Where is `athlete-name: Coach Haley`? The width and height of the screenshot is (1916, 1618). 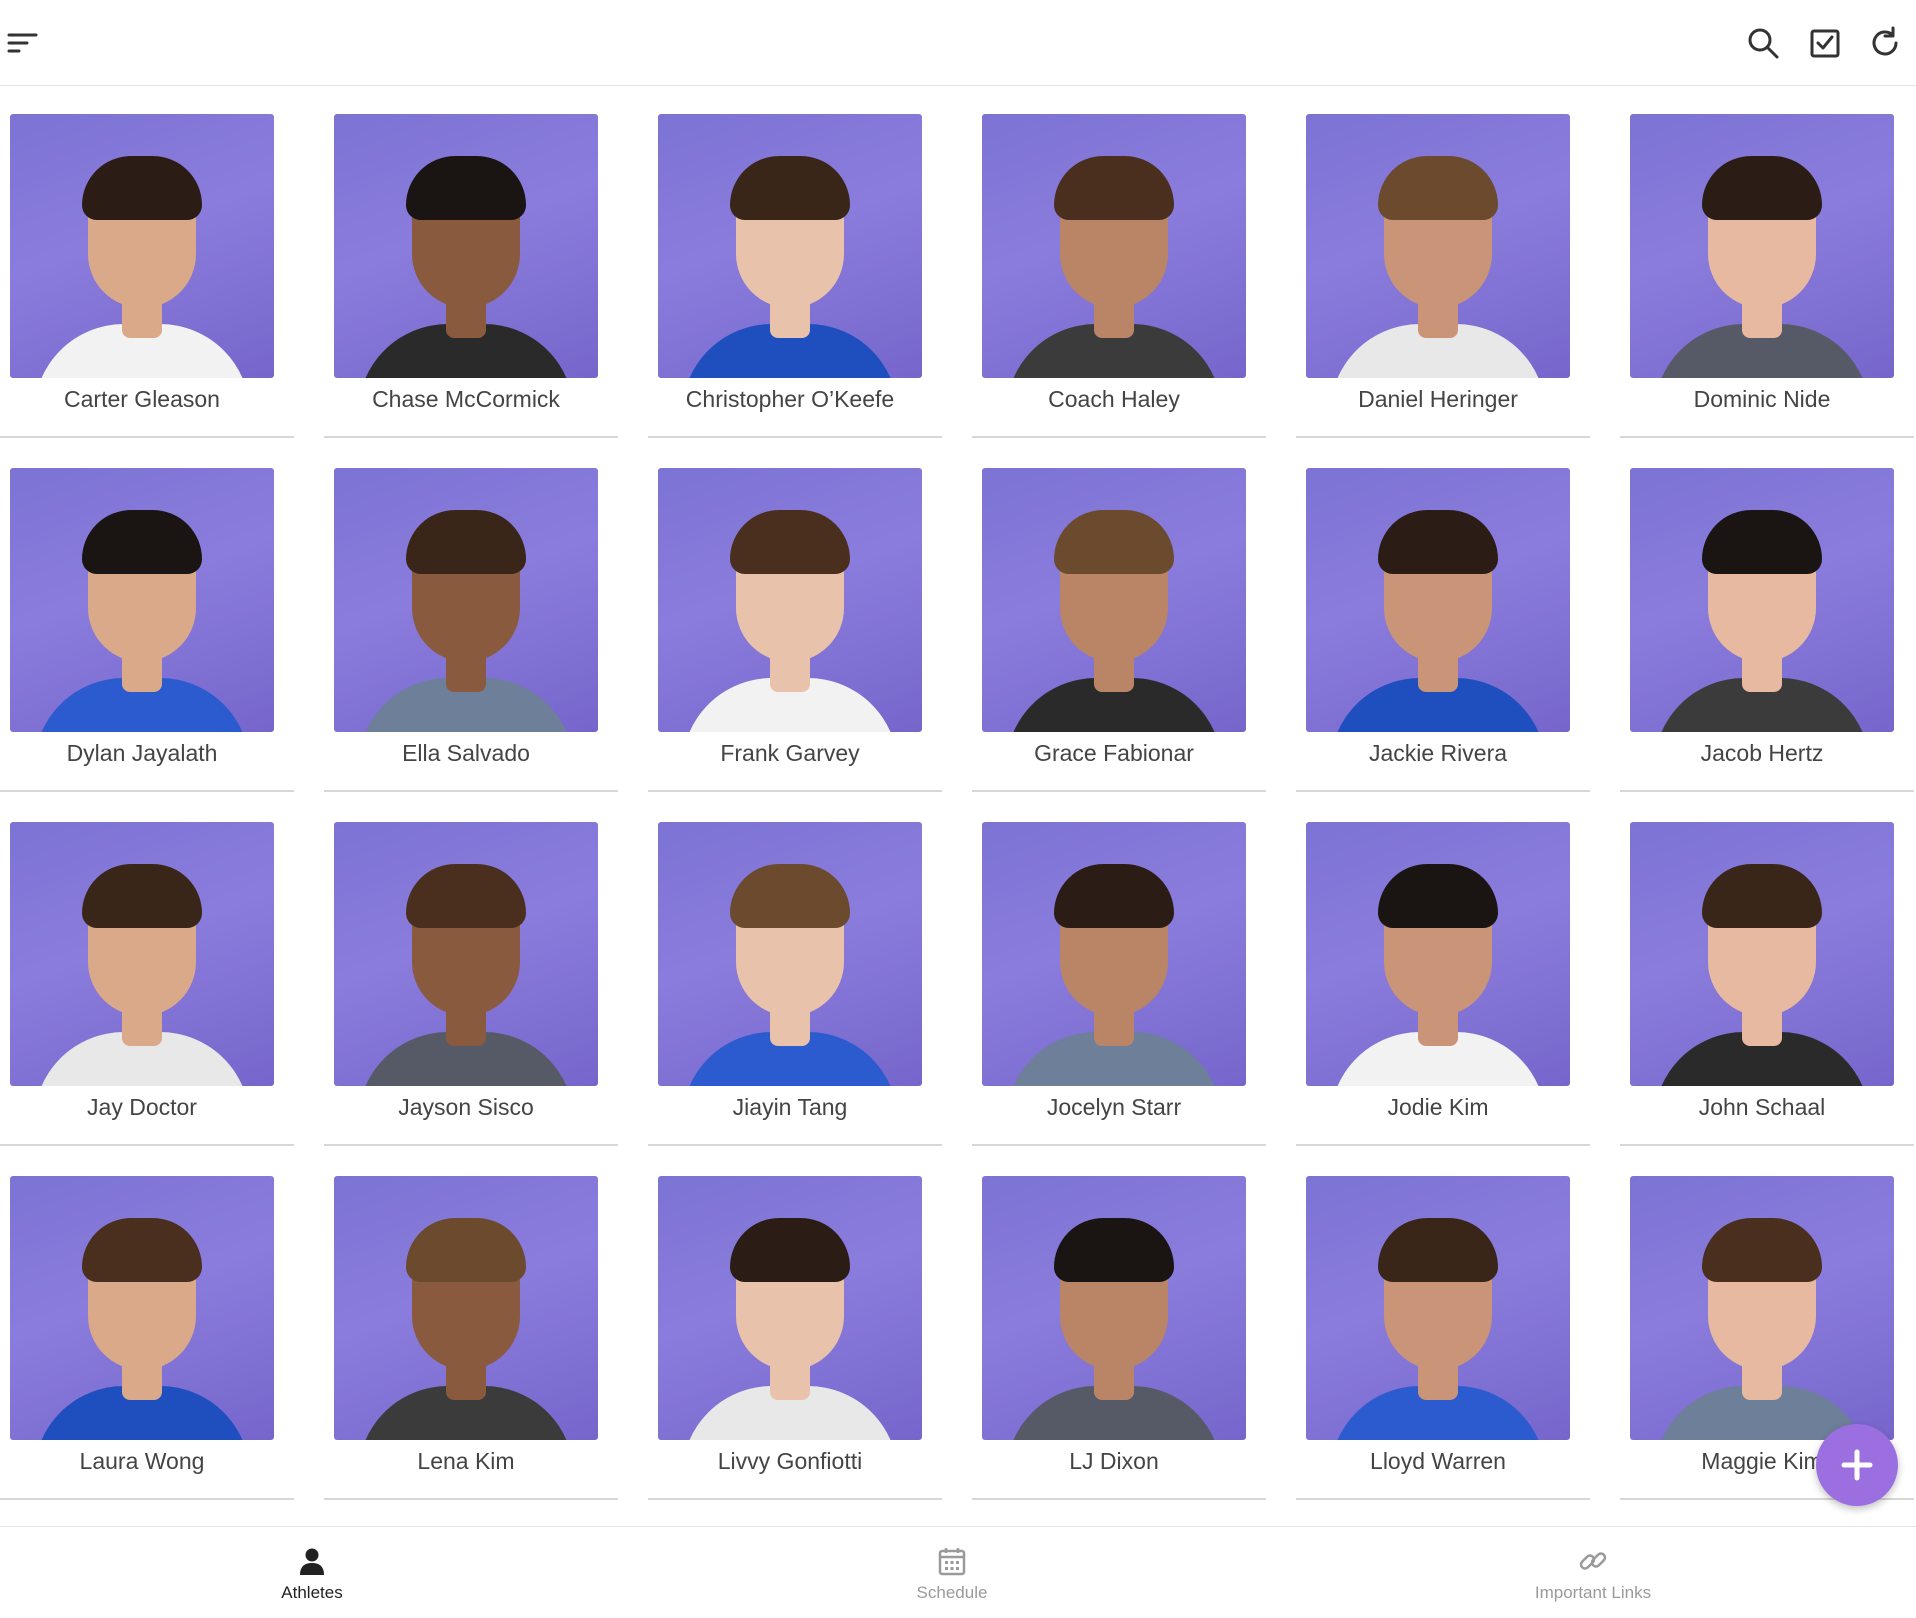 athlete-name: Coach Haley is located at coordinates (1114, 399).